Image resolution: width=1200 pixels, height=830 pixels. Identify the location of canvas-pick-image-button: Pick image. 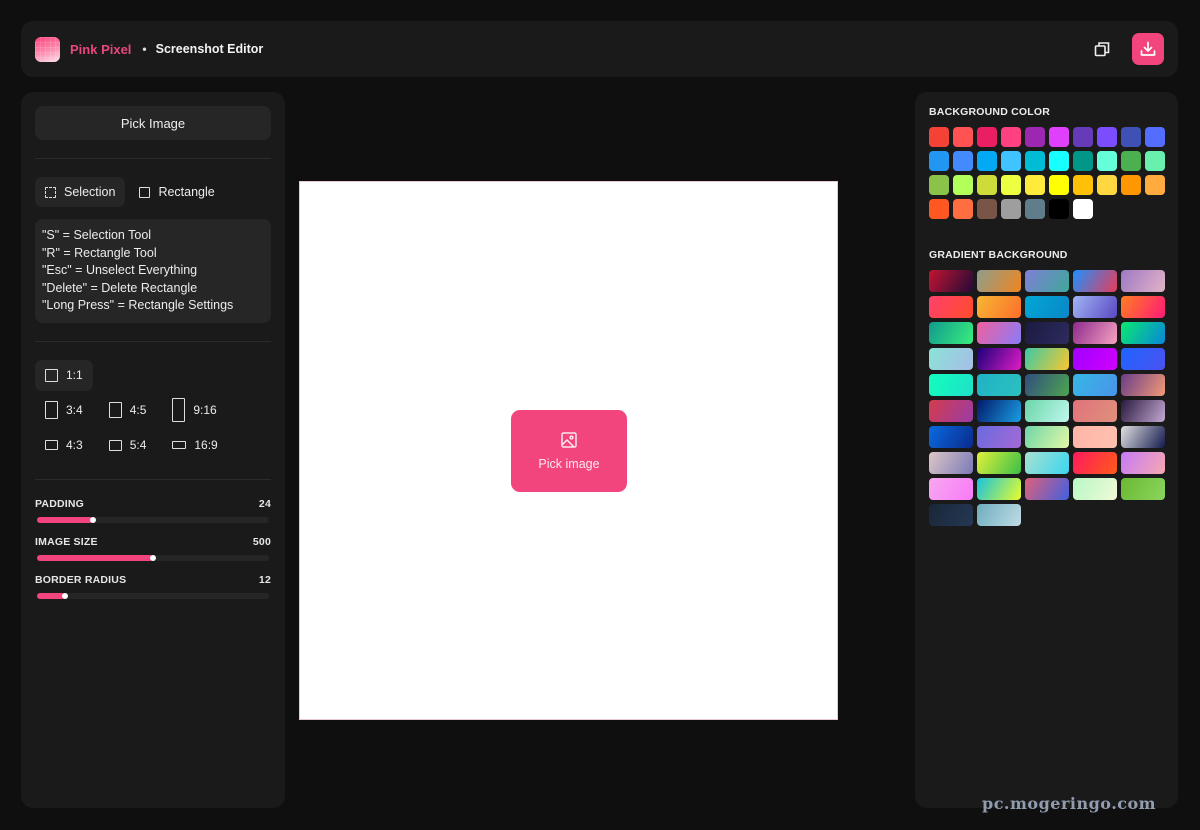
(569, 451).